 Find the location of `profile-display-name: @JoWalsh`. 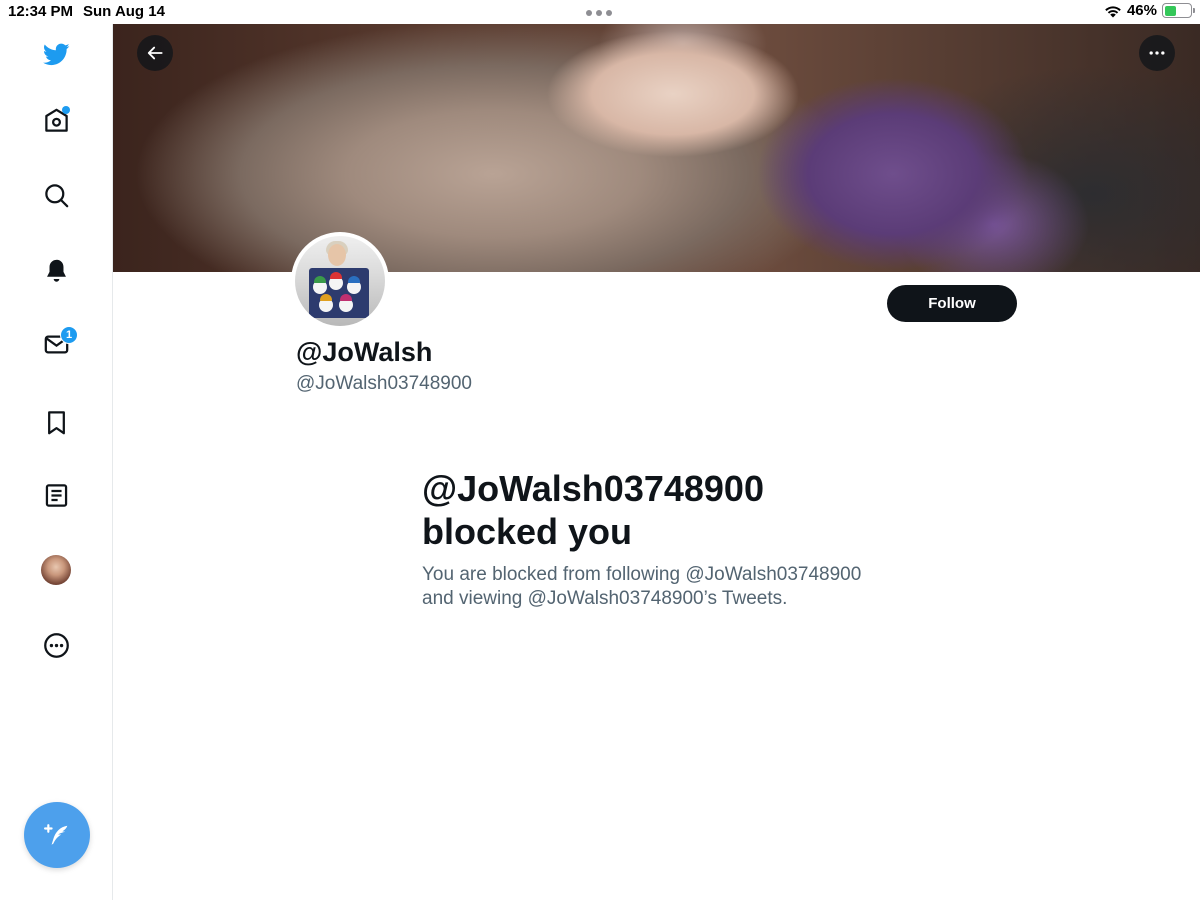

profile-display-name: @JoWalsh is located at coordinates (364, 352).